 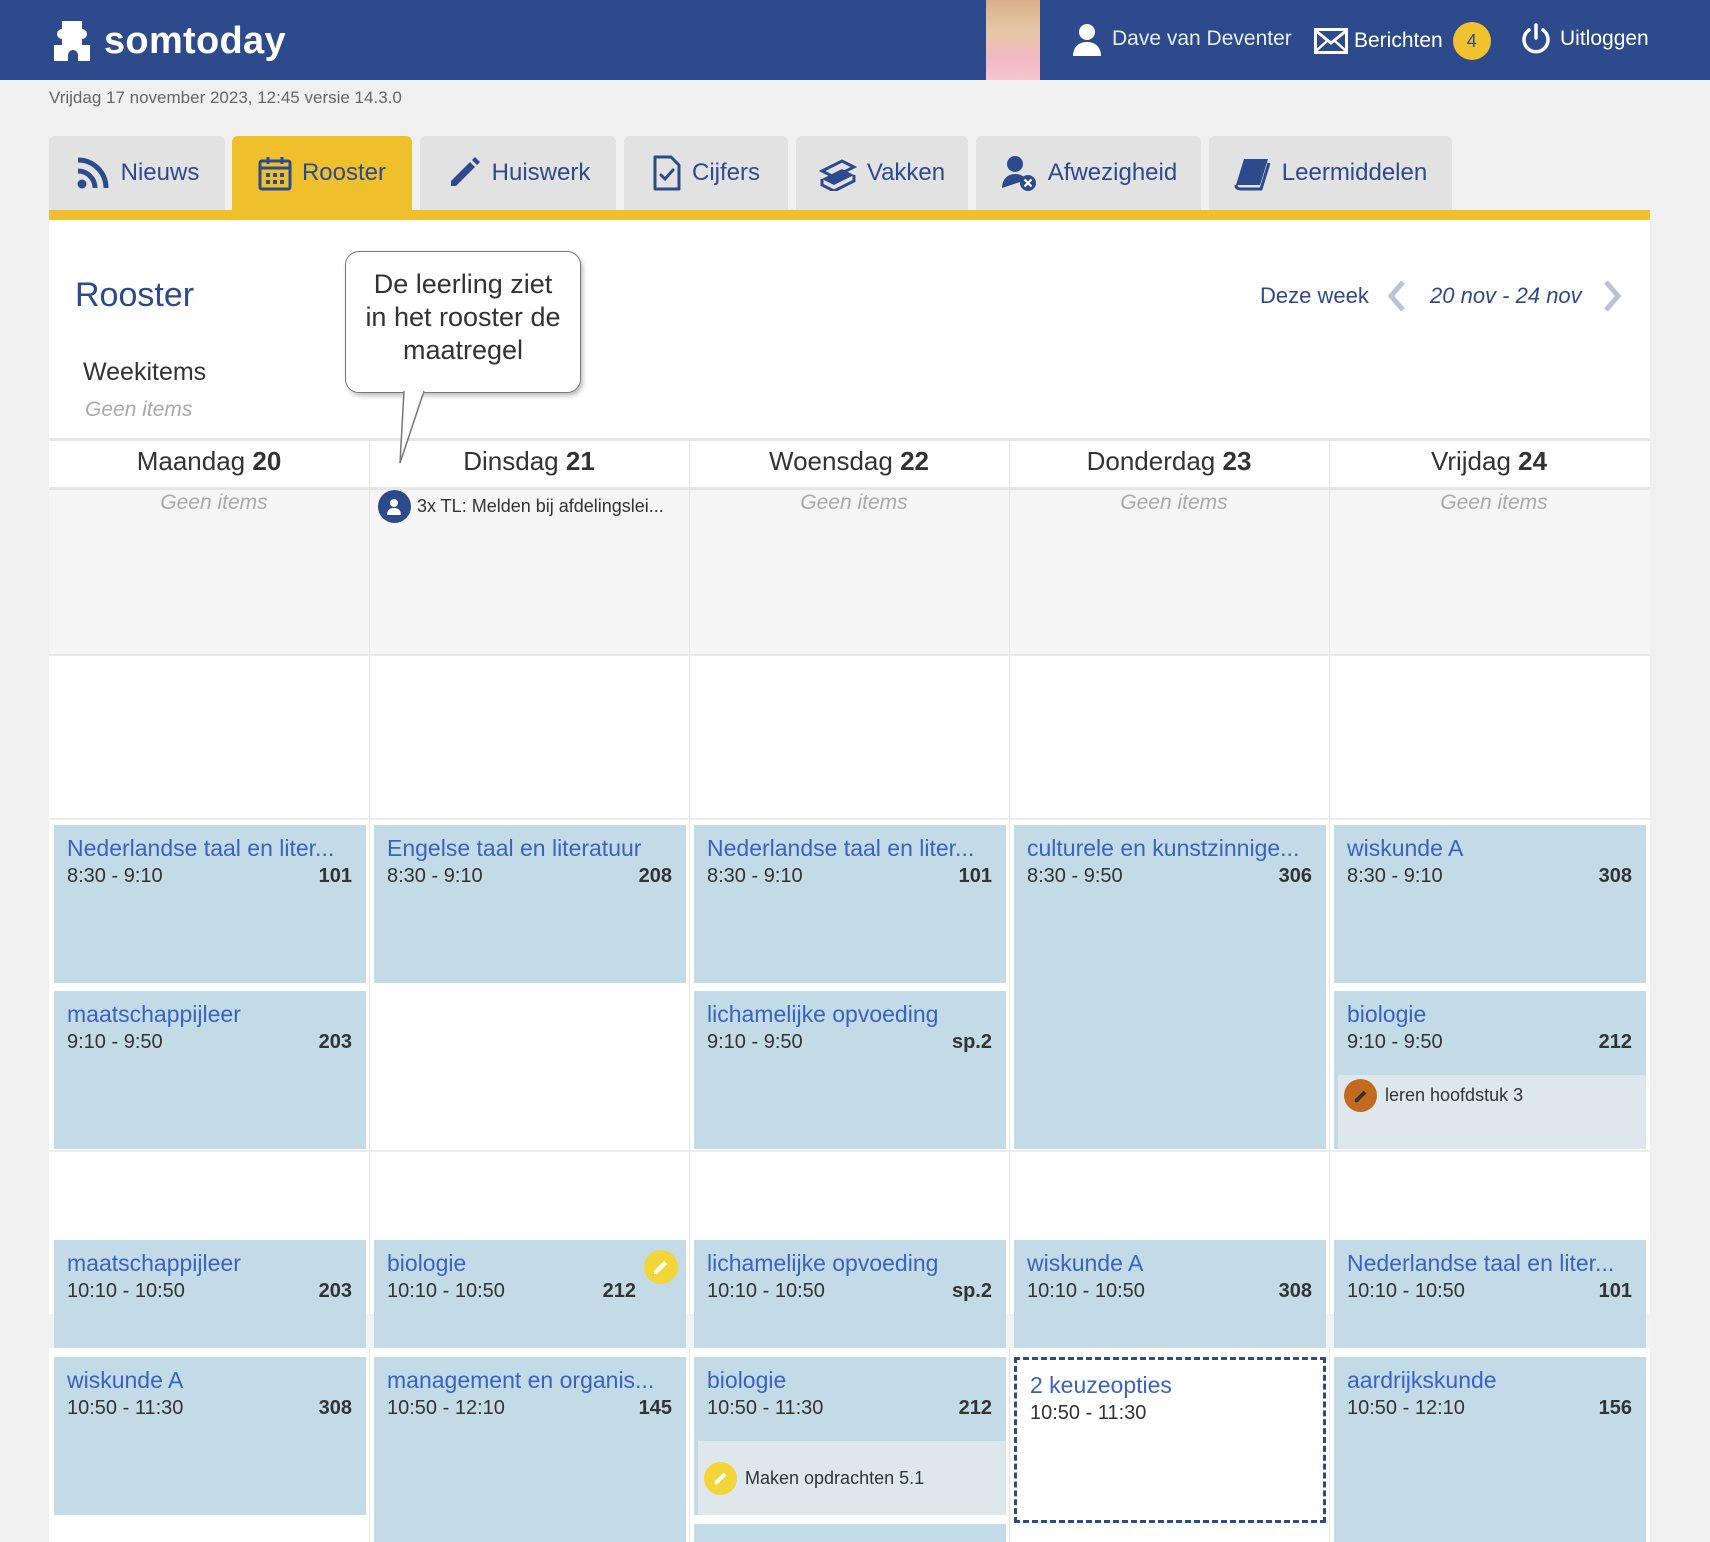 I want to click on lesson-card: maatschappijleer 10:10 - 10:50 203, so click(x=210, y=1294).